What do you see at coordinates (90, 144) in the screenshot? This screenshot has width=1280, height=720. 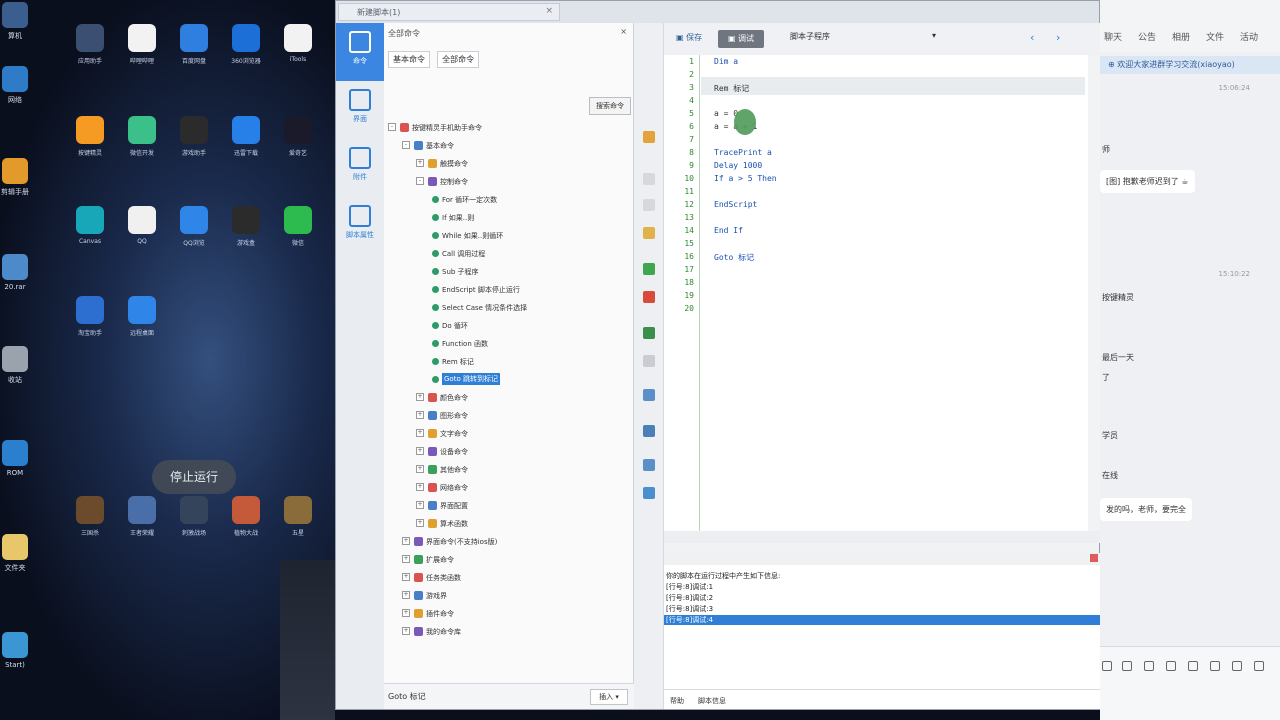 I see `desktop-icon: 按键精灵` at bounding box center [90, 144].